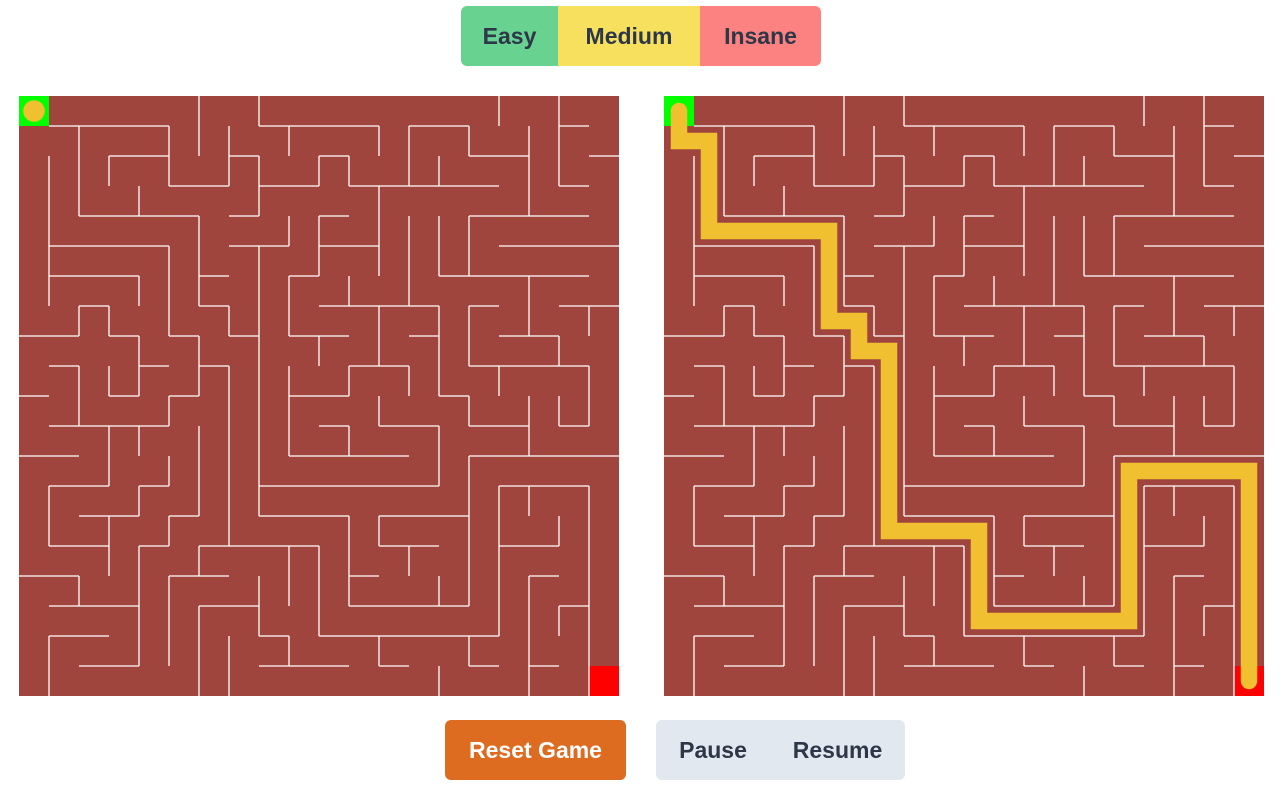 The width and height of the screenshot is (1284, 802). I want to click on pause-resume-group: Pause Resume, so click(780, 750).